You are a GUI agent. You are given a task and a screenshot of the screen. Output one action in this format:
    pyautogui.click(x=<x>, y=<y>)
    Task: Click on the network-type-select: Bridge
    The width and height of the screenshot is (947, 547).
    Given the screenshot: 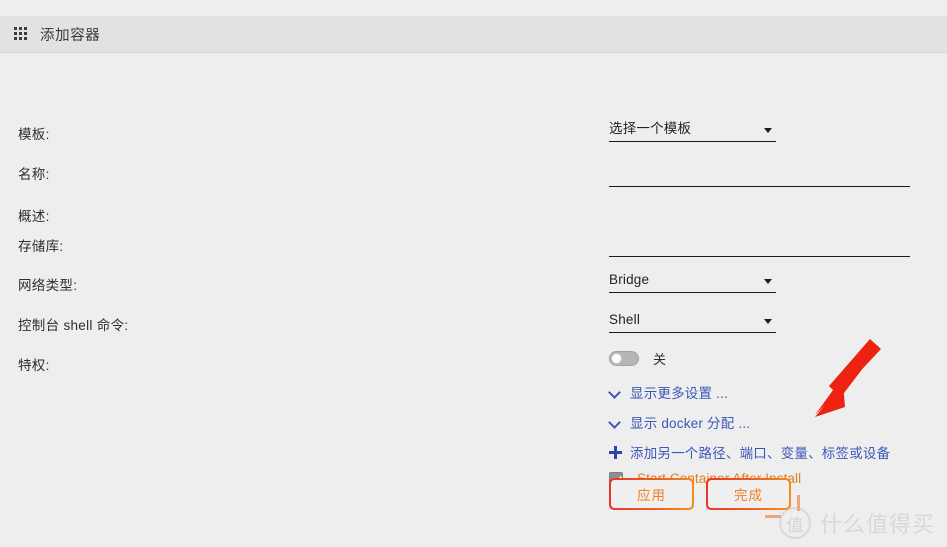 What is the action you would take?
    pyautogui.click(x=692, y=282)
    